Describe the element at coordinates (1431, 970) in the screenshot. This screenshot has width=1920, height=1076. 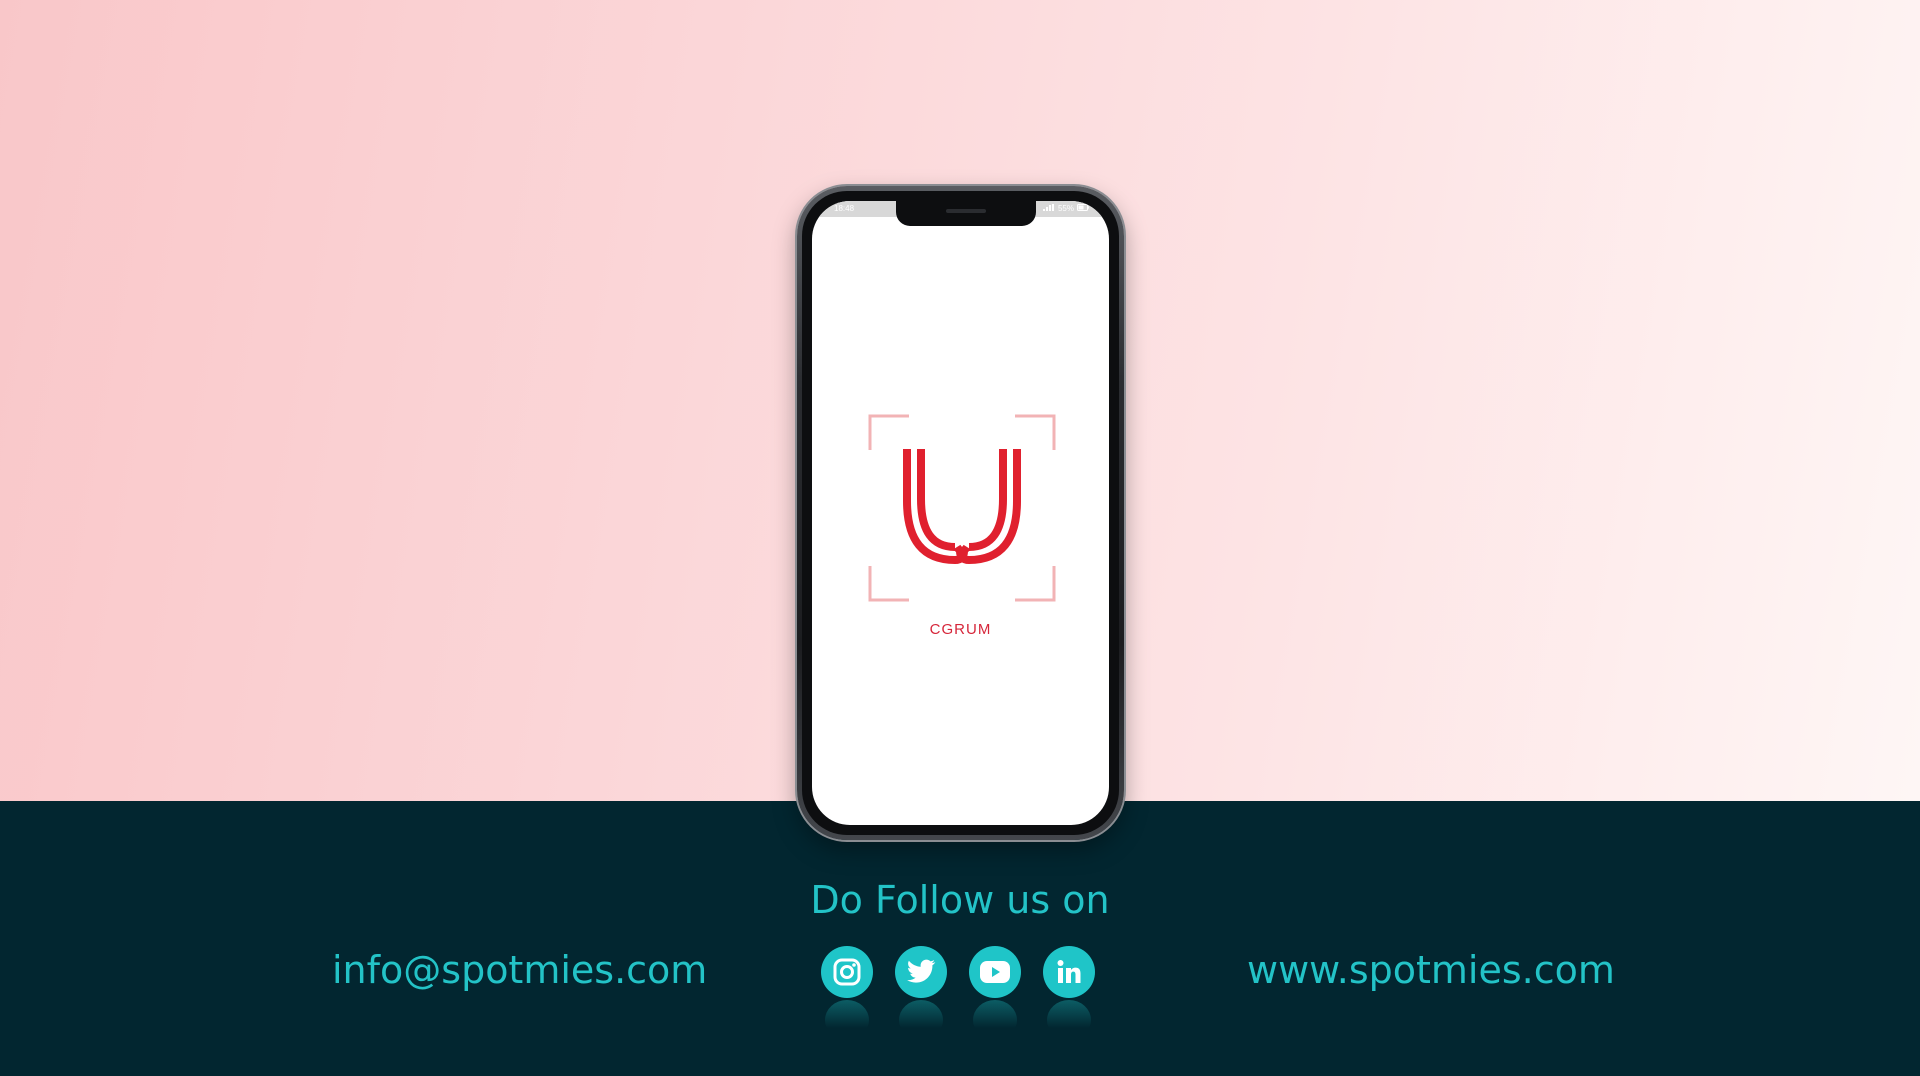
I see `website-link: www.spotmies.com` at that location.